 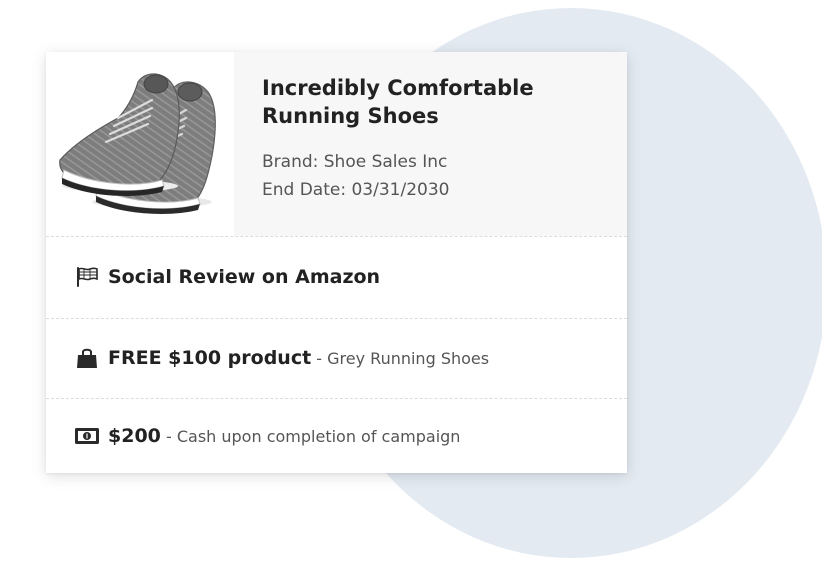 I want to click on product-brand: Brand: Shoe Sales Inc, so click(x=355, y=162).